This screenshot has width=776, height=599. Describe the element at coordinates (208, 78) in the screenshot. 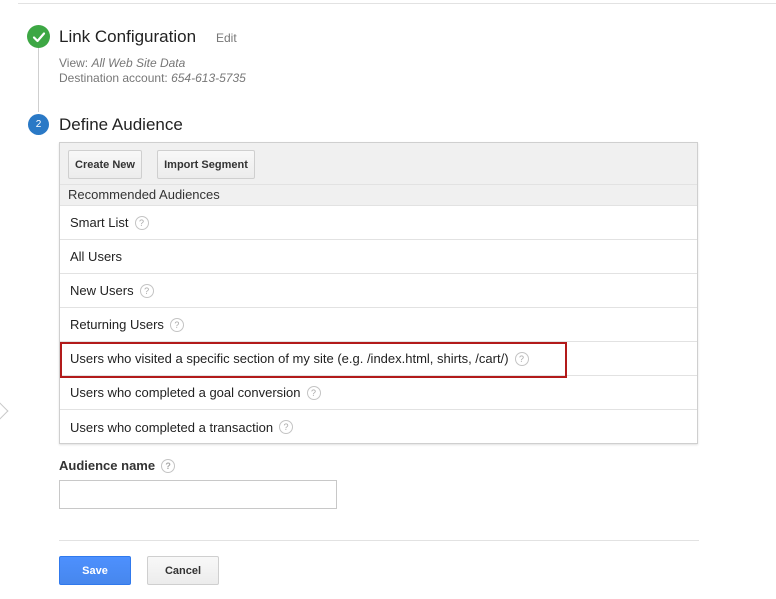

I see `destination-value: 654-613-5735` at that location.